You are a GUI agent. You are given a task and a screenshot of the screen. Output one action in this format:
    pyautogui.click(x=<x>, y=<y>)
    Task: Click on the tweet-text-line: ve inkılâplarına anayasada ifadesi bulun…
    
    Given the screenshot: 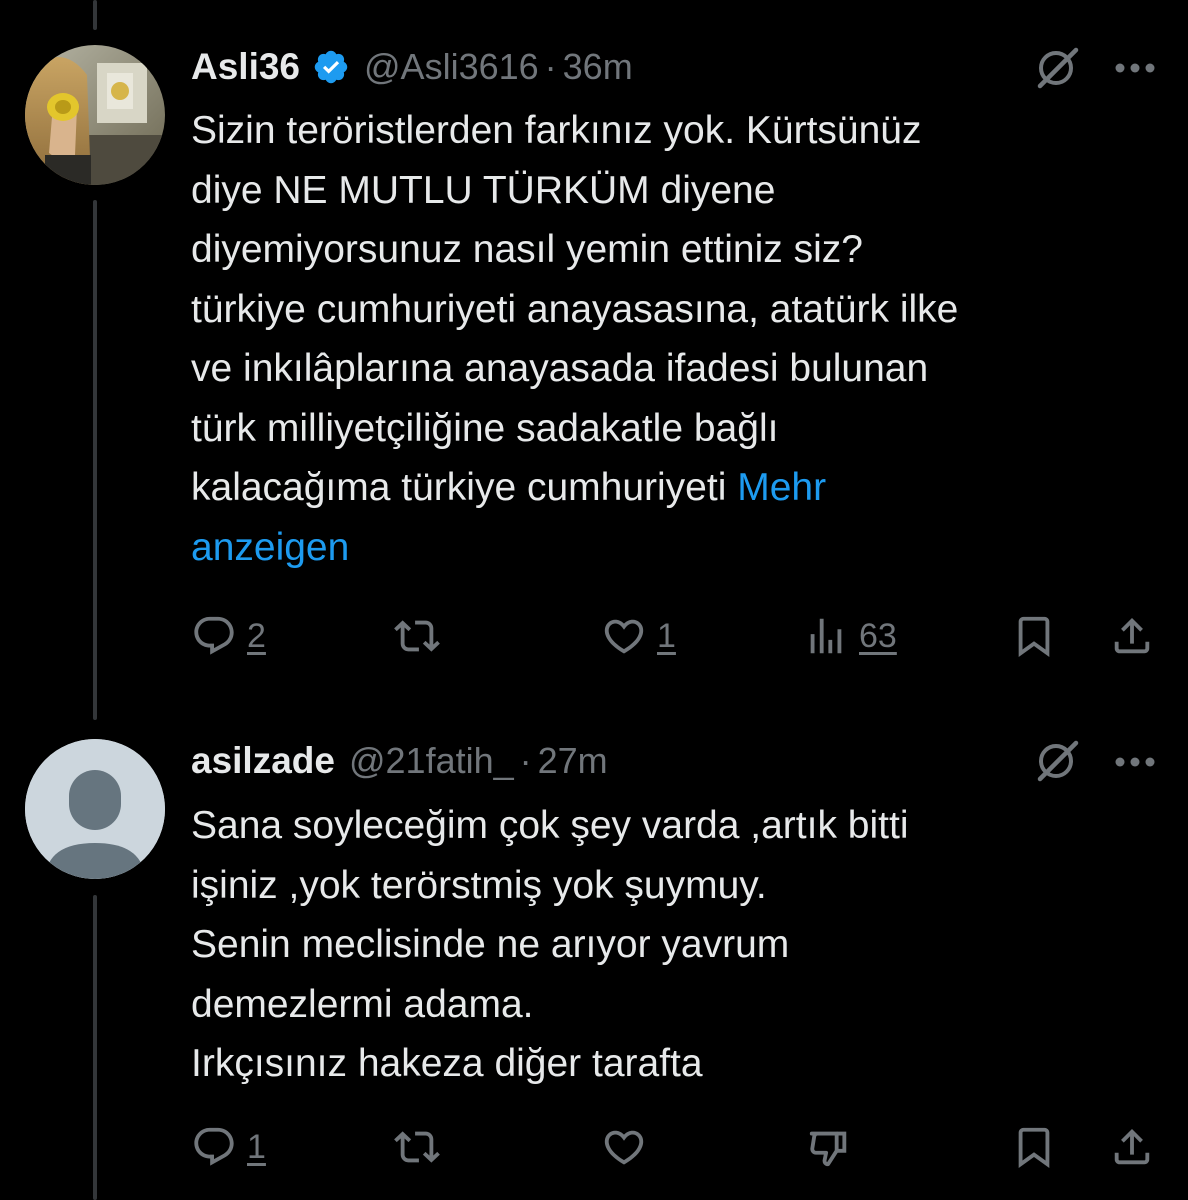 What is the action you would take?
    pyautogui.click(x=560, y=368)
    